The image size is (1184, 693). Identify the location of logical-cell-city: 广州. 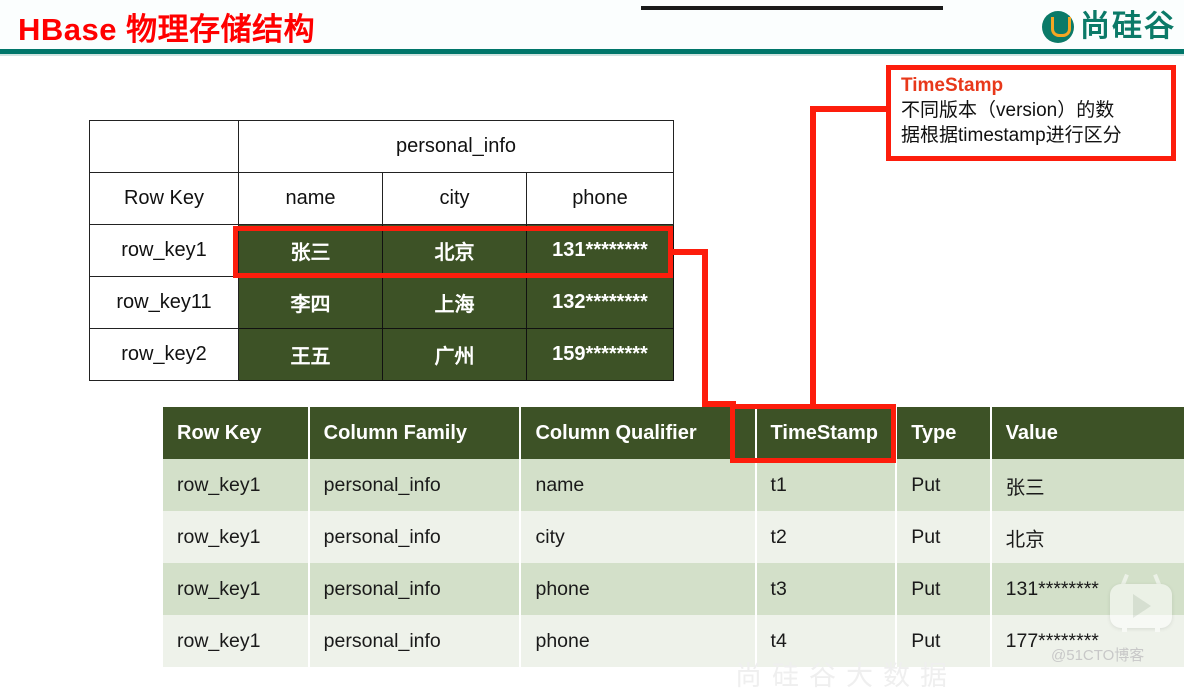
(454, 354).